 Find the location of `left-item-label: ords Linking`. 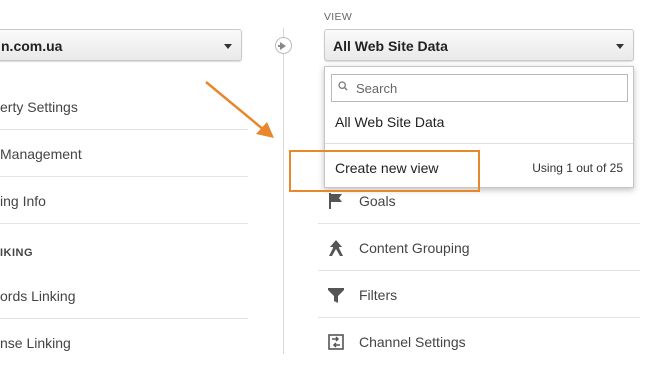

left-item-label: ords Linking is located at coordinates (38, 296).